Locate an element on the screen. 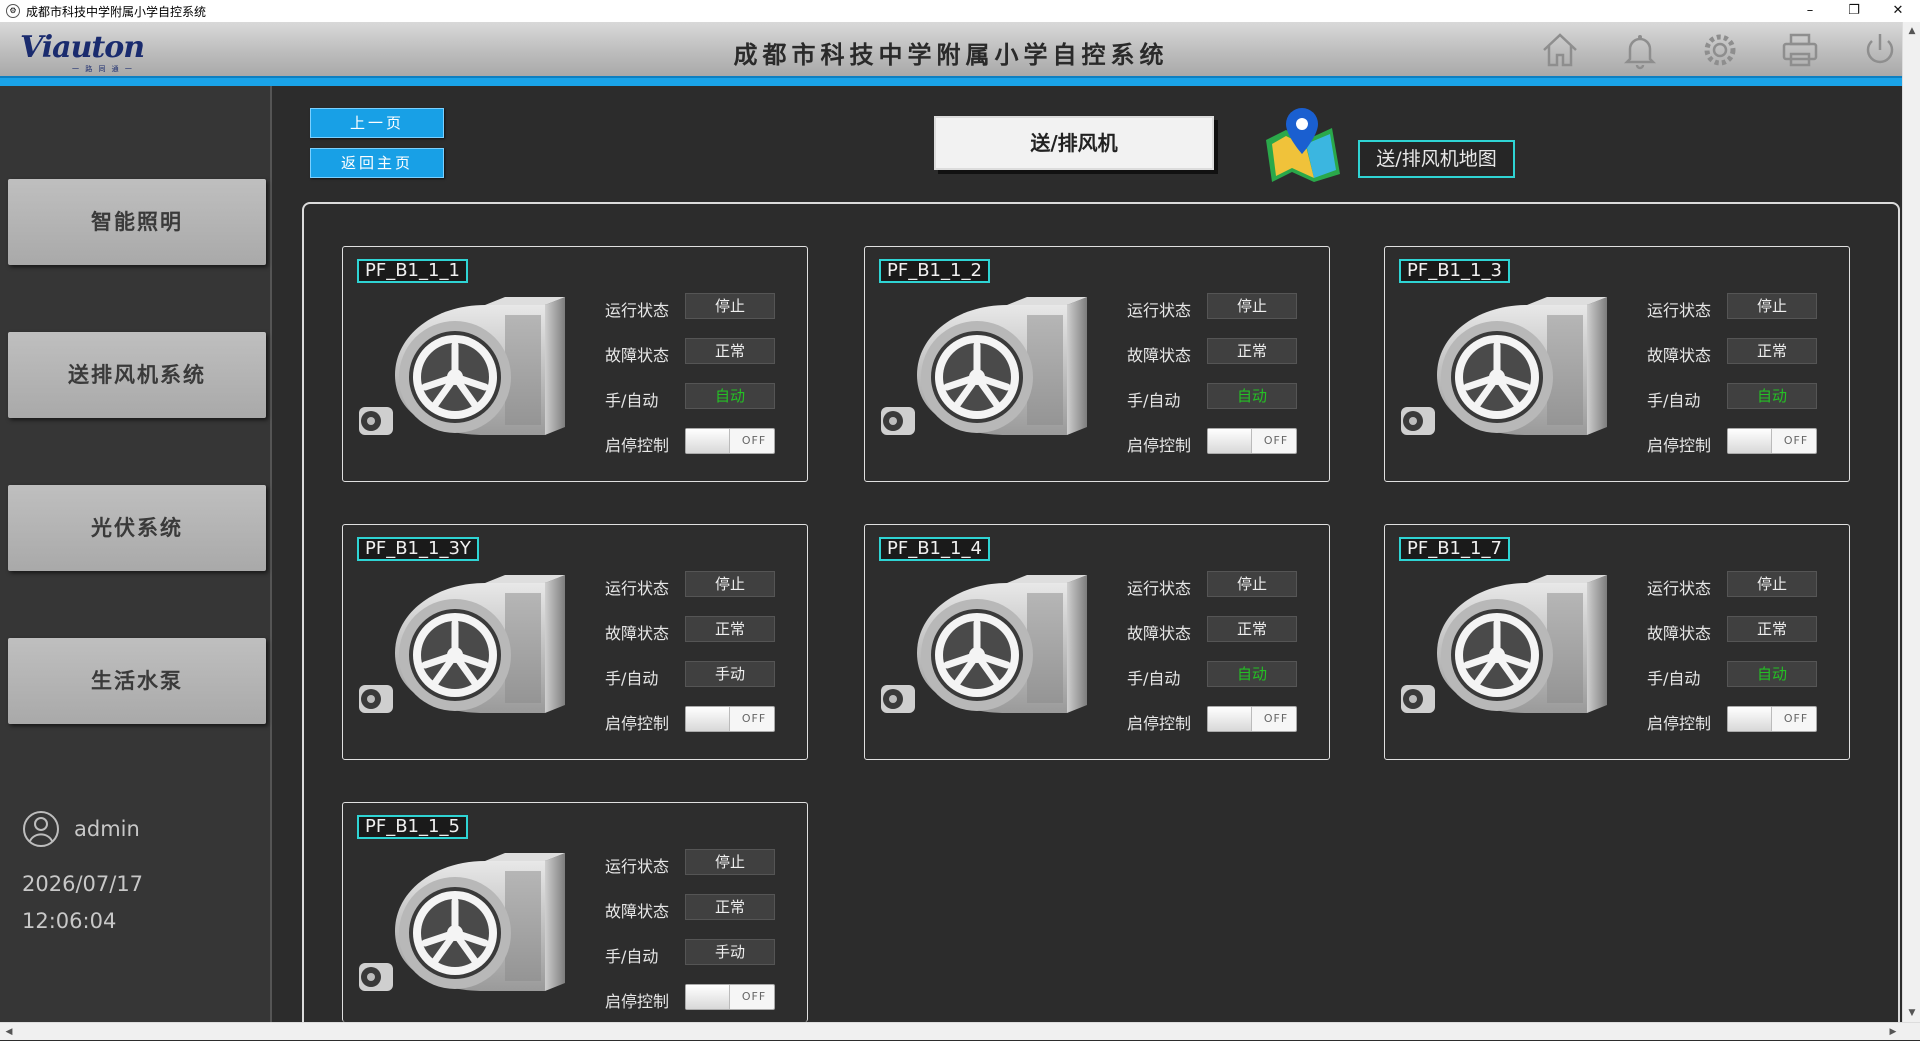 The image size is (1920, 1041). scroll-right-icon: ▶ is located at coordinates (1893, 1032).